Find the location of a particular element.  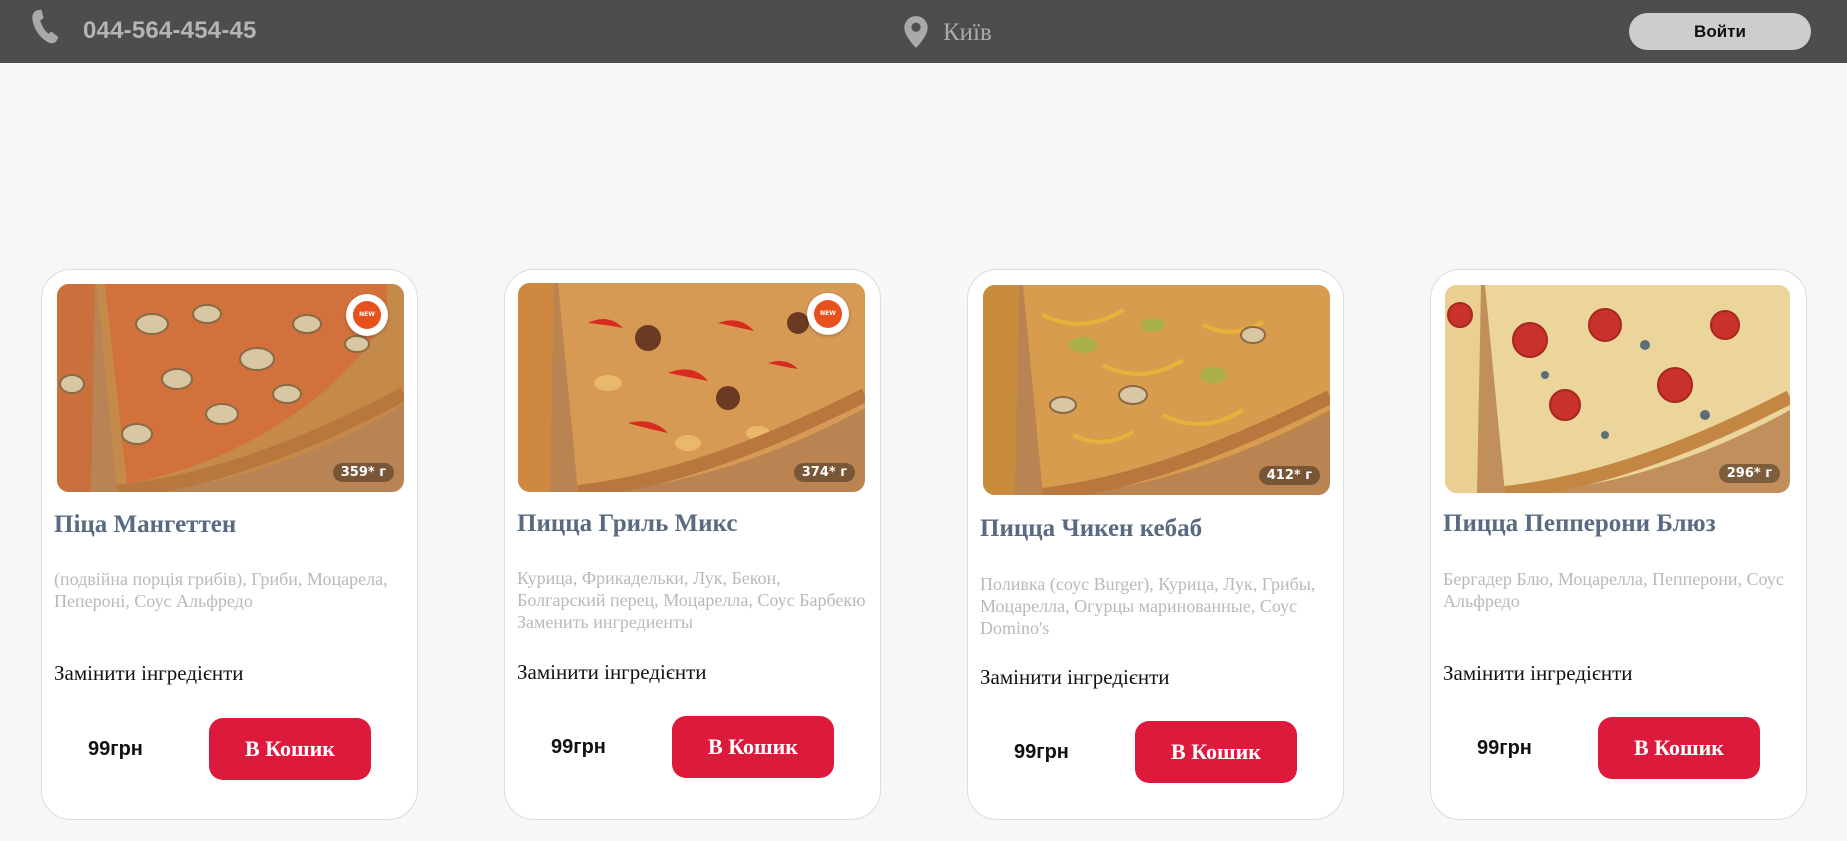

product-title: Пицца Пепперони Блюз is located at coordinates (1579, 523).